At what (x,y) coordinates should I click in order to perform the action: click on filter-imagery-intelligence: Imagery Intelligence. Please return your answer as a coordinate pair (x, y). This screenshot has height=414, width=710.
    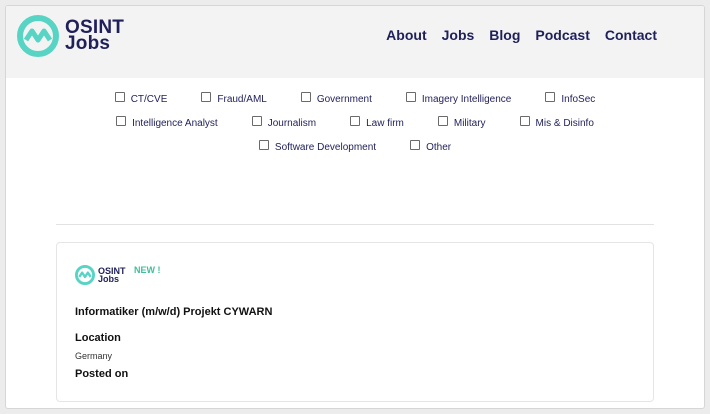
    Looking at the image, I should click on (458, 99).